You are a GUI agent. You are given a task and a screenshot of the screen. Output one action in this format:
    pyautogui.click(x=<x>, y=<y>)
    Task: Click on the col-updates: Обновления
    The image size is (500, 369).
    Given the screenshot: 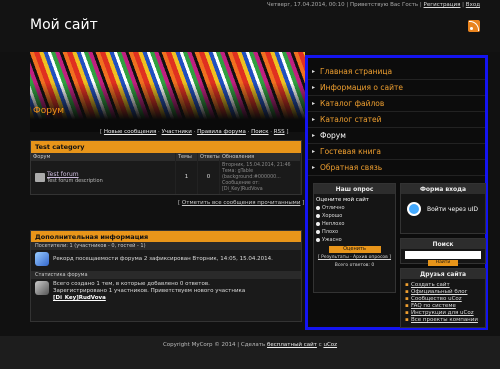 What is the action you would take?
    pyautogui.click(x=260, y=157)
    